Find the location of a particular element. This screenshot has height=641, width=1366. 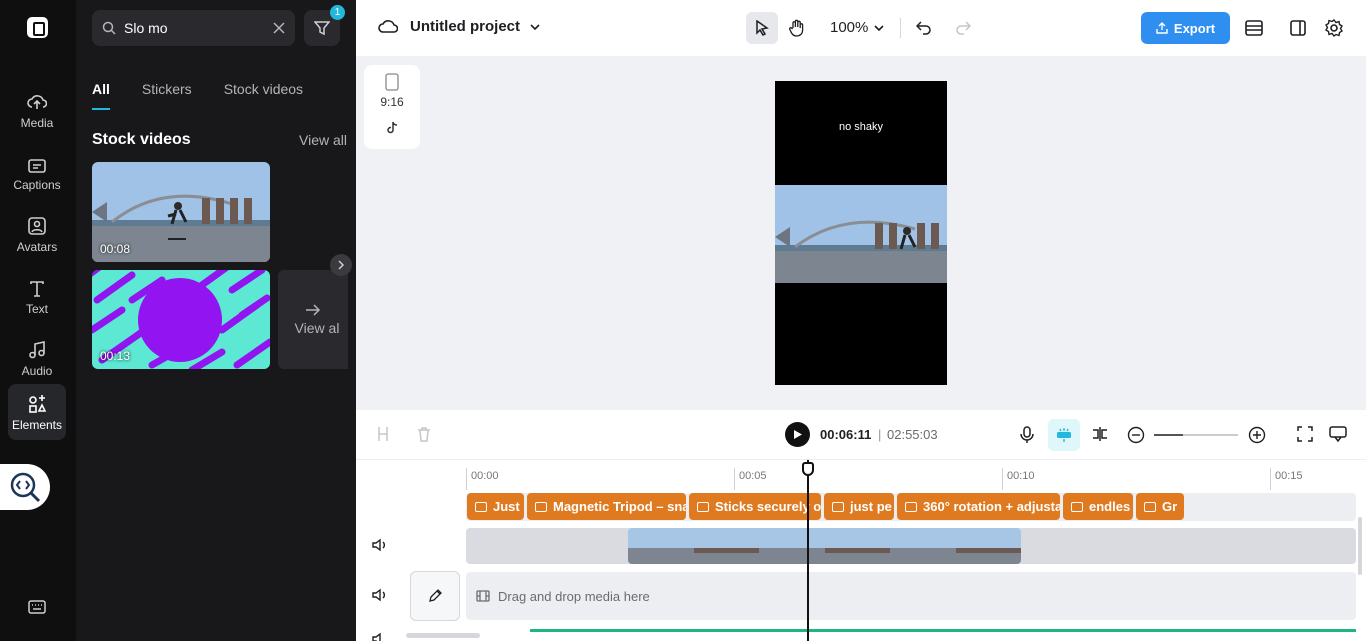

view-all-card: View al is located at coordinates (313, 319).